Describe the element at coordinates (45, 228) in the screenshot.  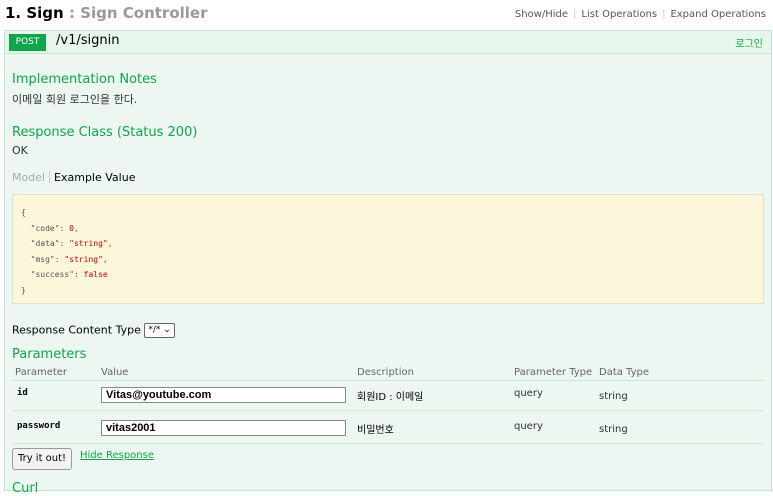
I see `json-key: "code":` at that location.